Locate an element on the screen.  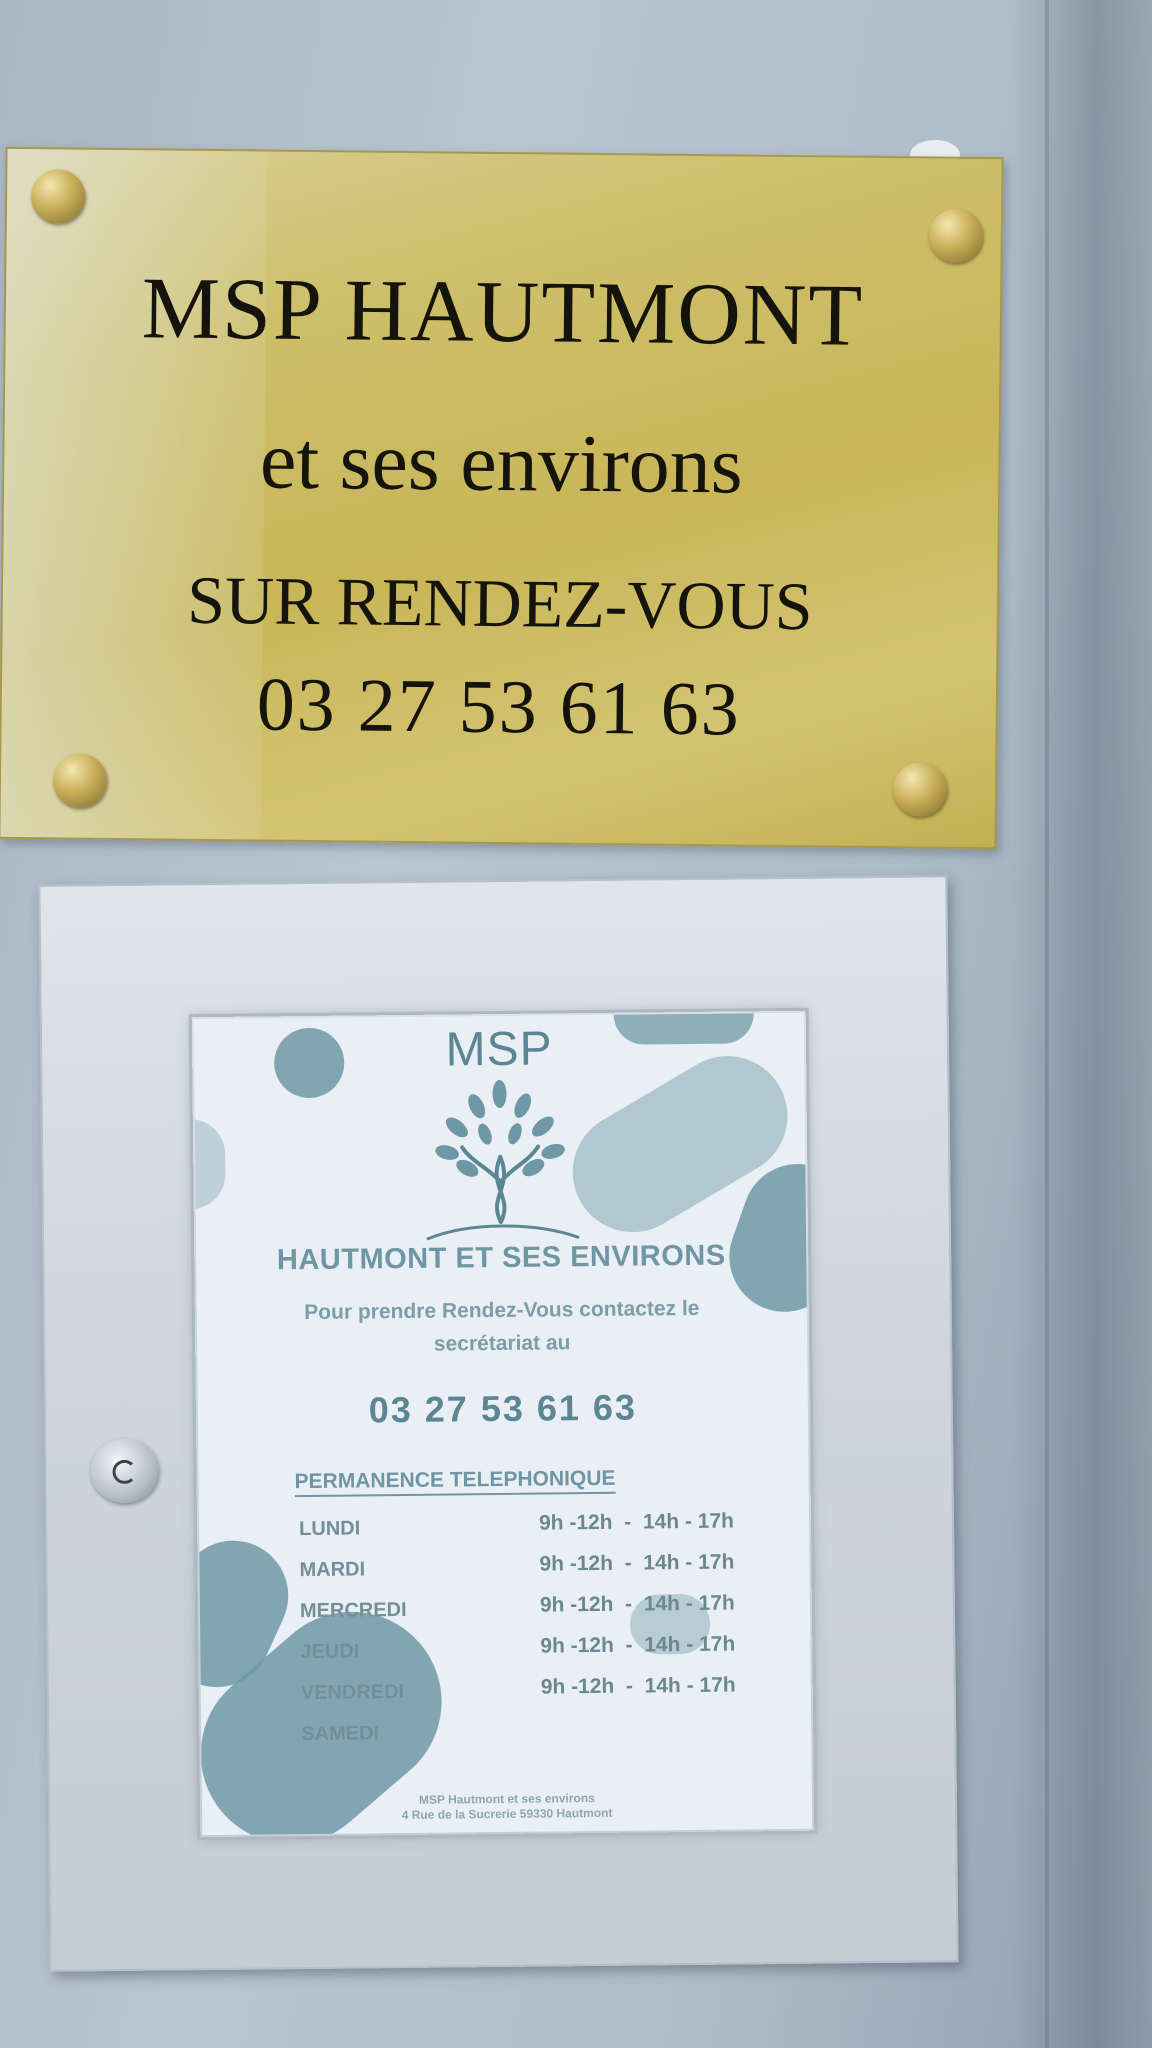
lock-icon is located at coordinates (124, 1471).